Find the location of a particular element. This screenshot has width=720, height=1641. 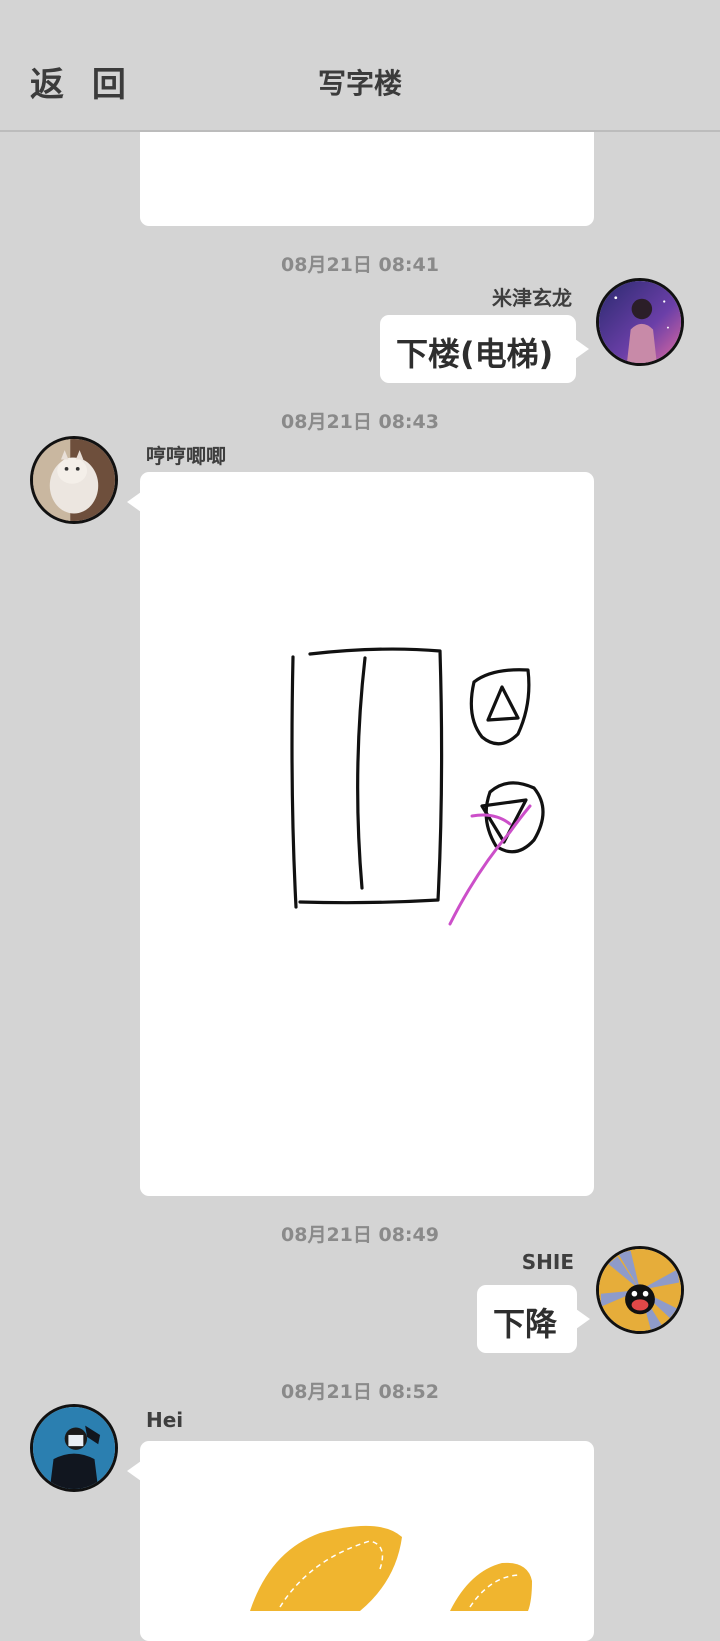

message-text: 下楼(电梯) is located at coordinates (475, 354).